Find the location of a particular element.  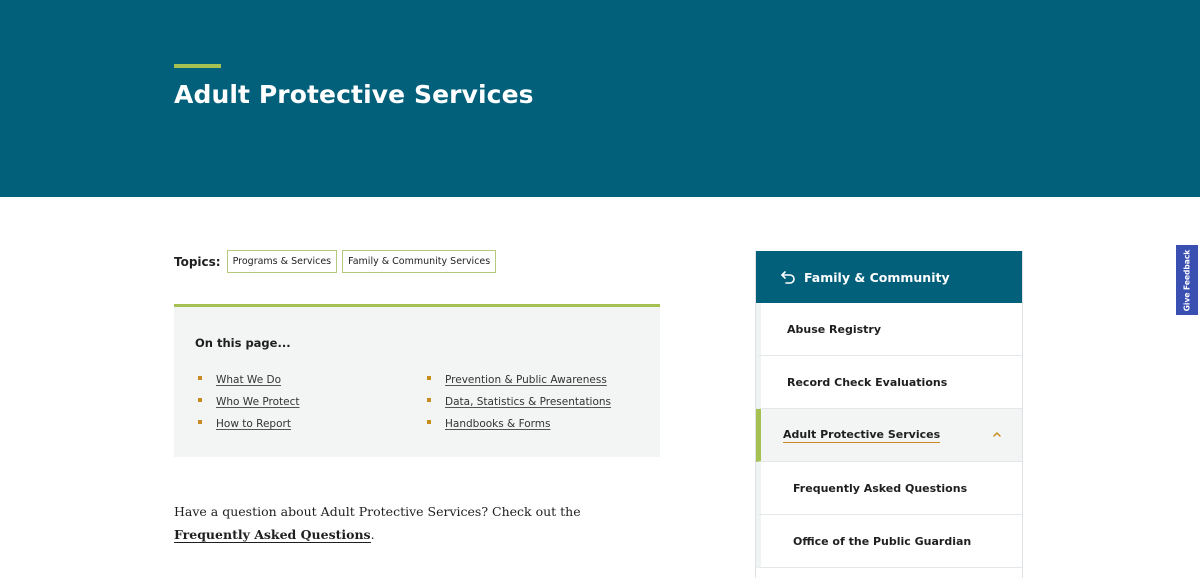

sidenav-subitem-public-guardian: Office of the Public Guardian is located at coordinates (889, 541).